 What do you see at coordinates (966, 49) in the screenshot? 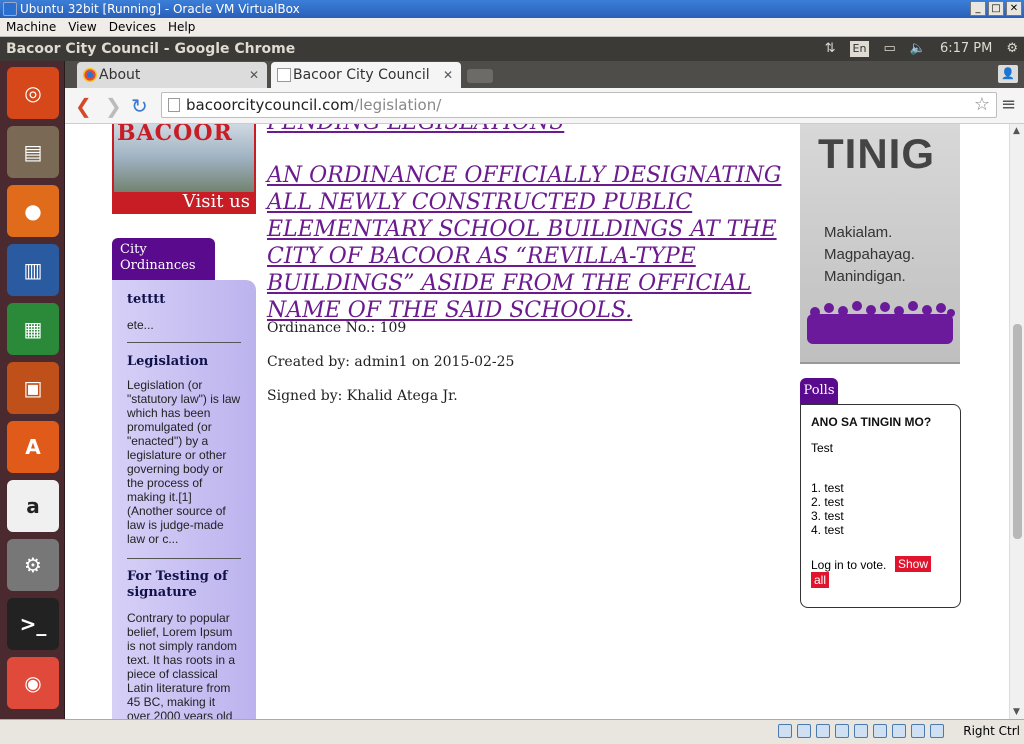
I see `clock: 6:17 PM` at bounding box center [966, 49].